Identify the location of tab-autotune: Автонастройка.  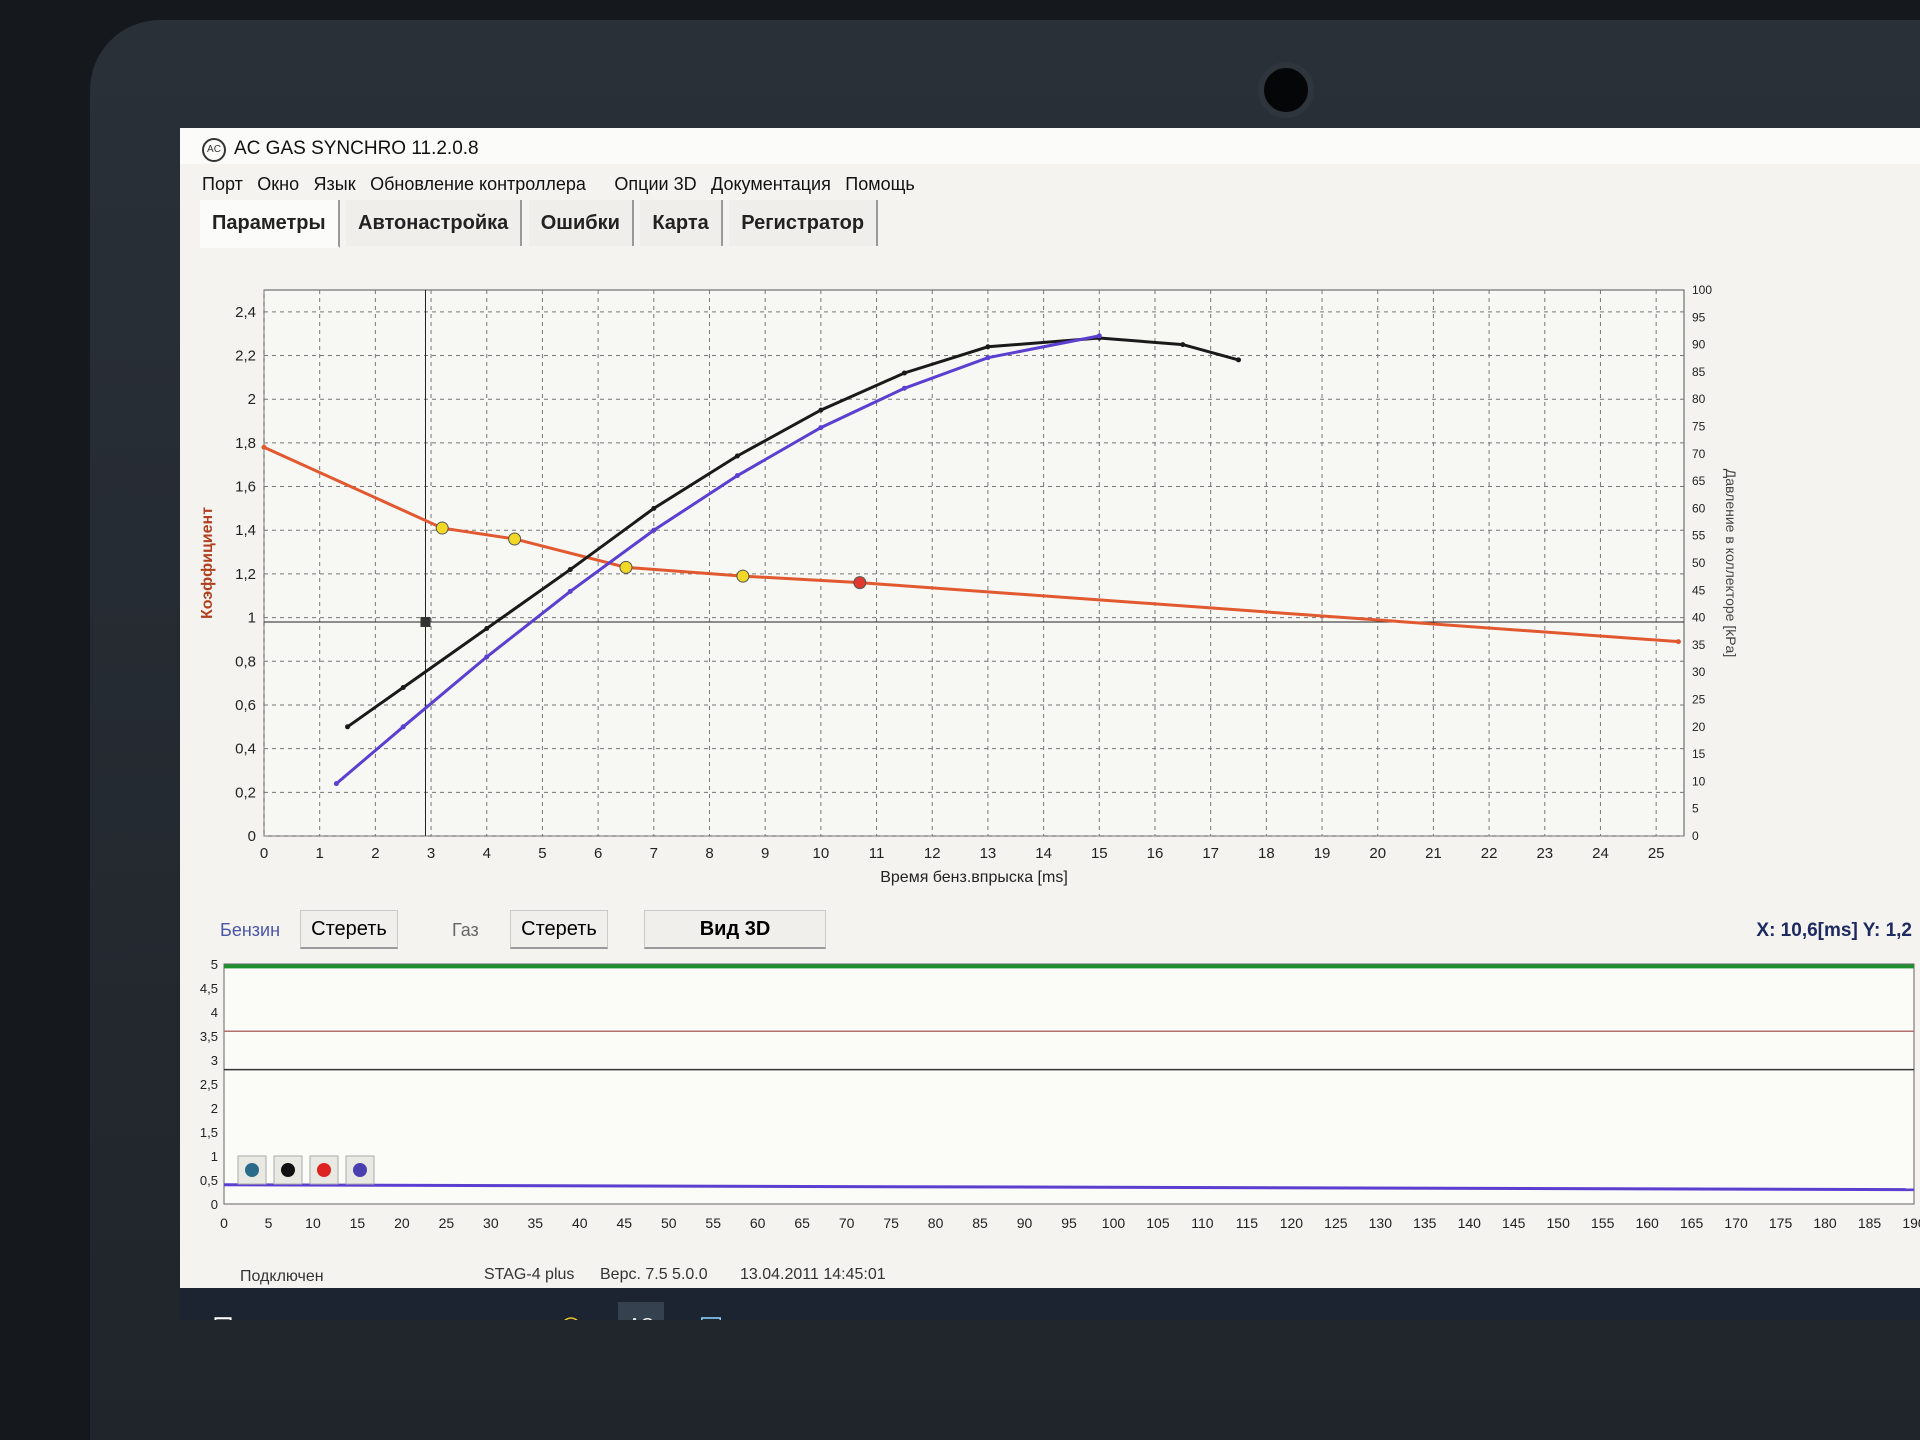
(434, 223).